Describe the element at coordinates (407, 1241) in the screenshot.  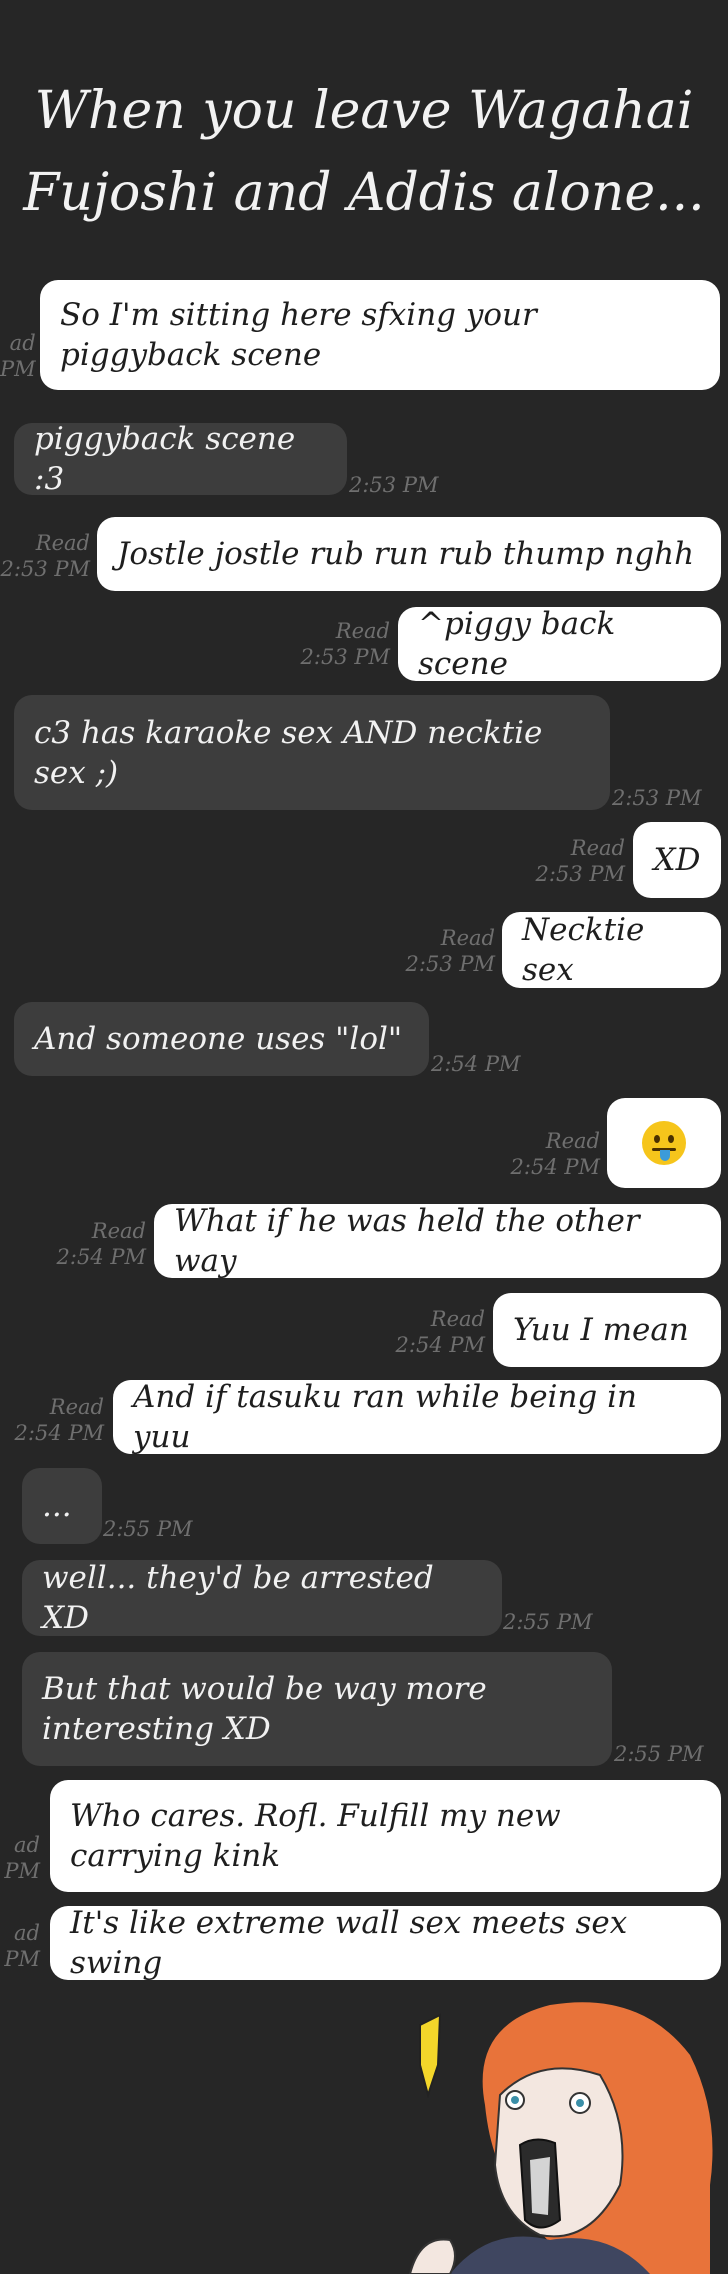
I see `message-text: What if he was held the other way` at that location.